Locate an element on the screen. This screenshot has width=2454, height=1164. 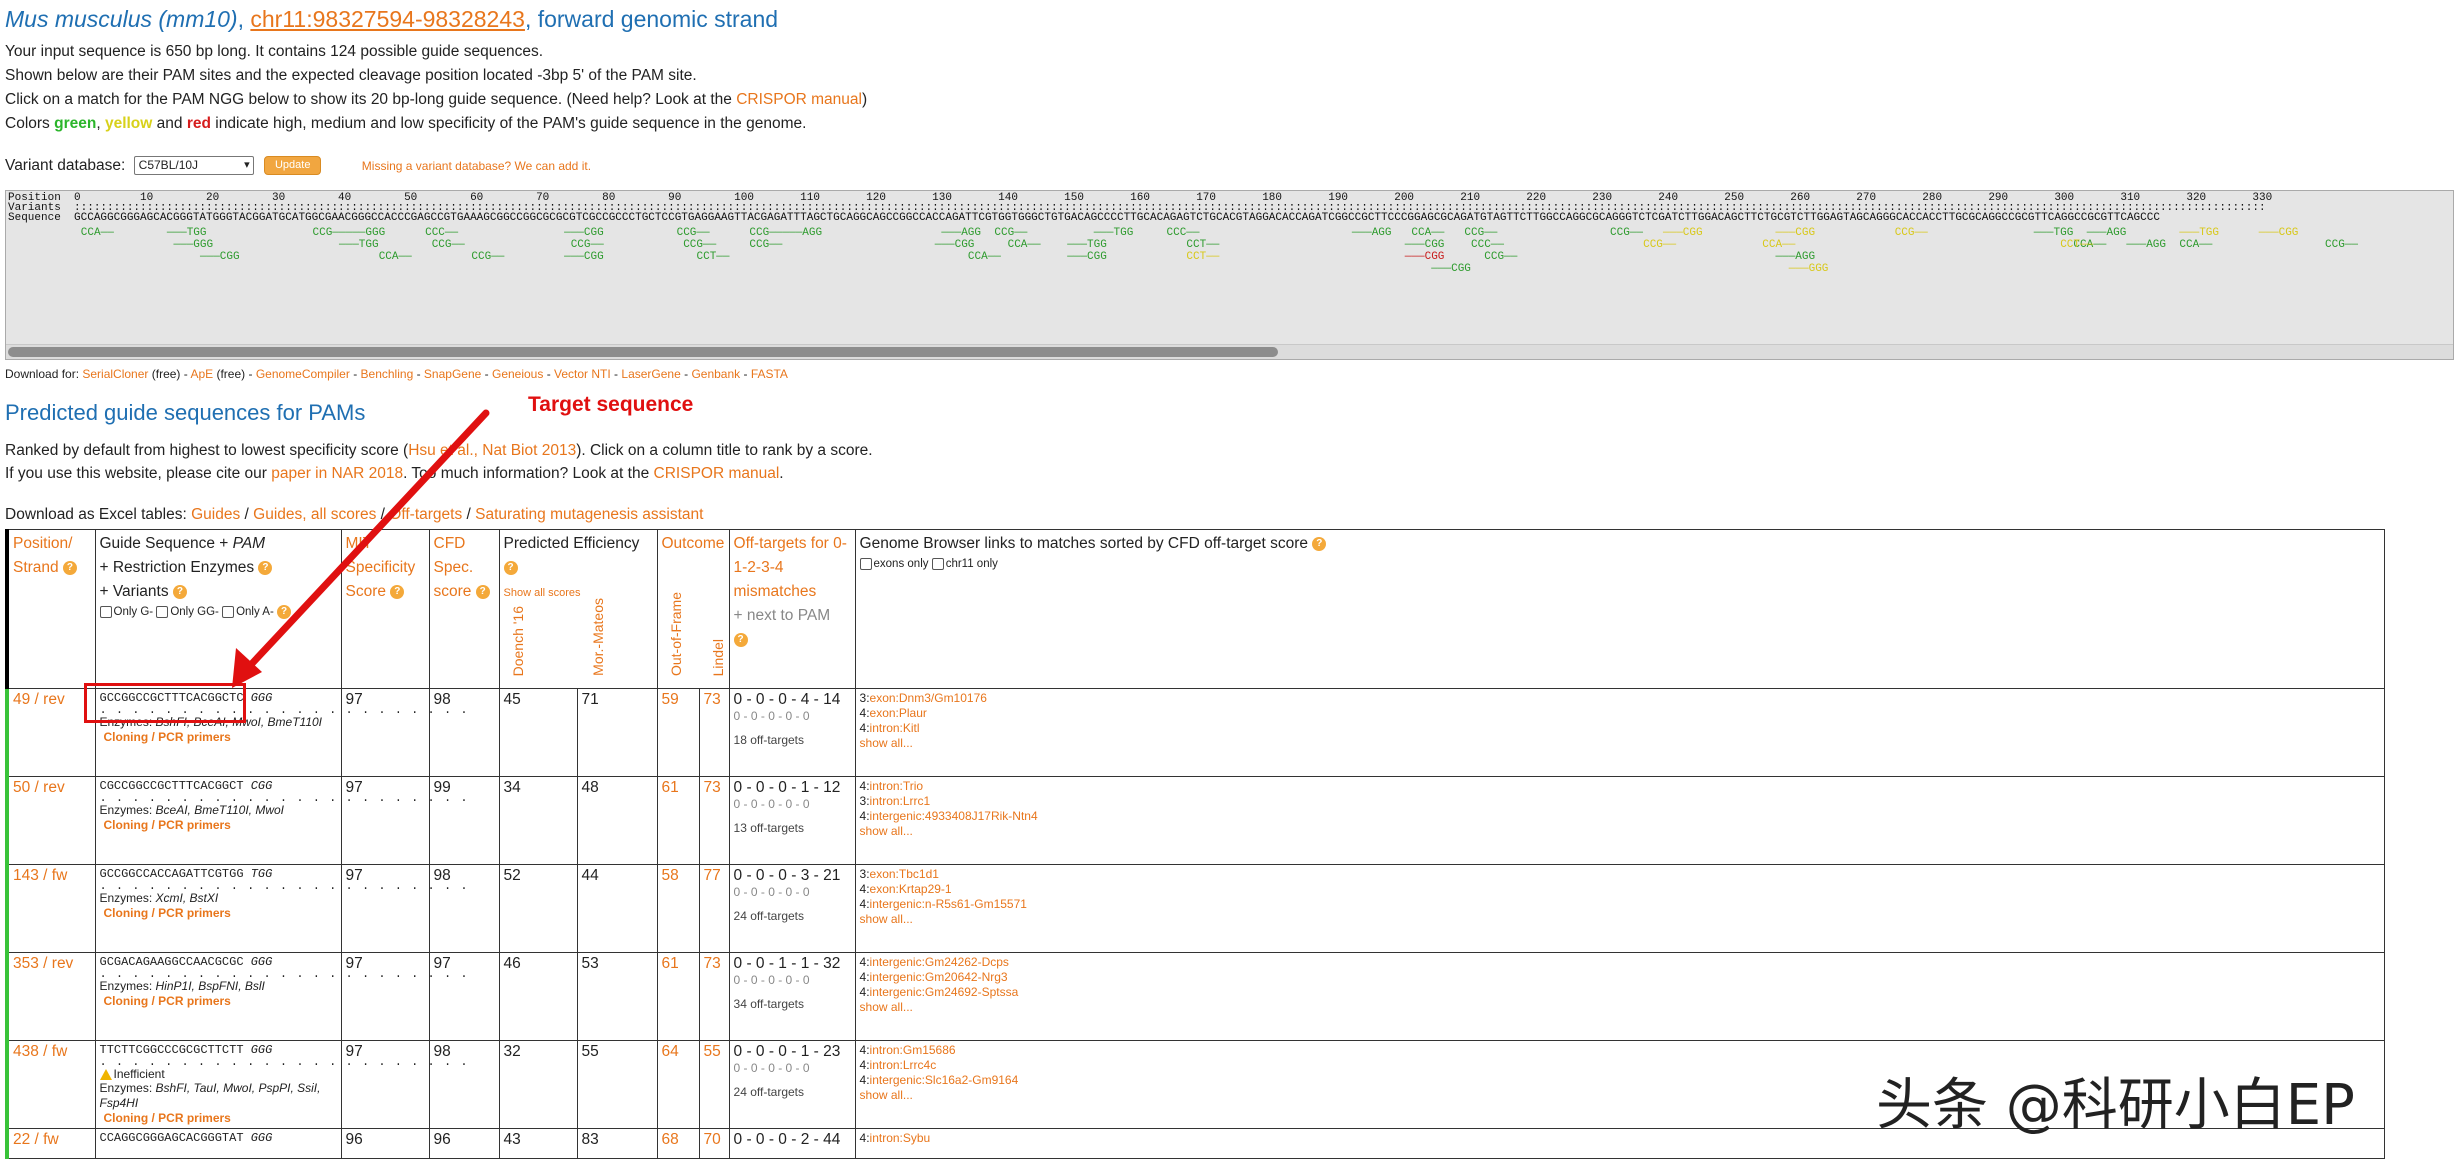
pam-mark-51: CCT—— is located at coordinates (2076, 245).